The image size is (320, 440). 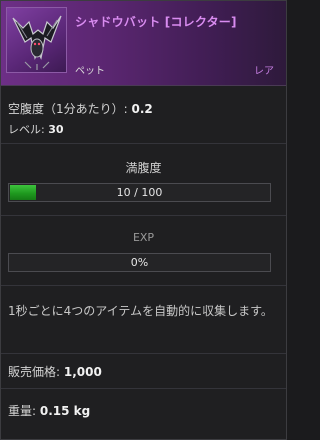 What do you see at coordinates (82, 372) in the screenshot?
I see `price-value: 1,000` at bounding box center [82, 372].